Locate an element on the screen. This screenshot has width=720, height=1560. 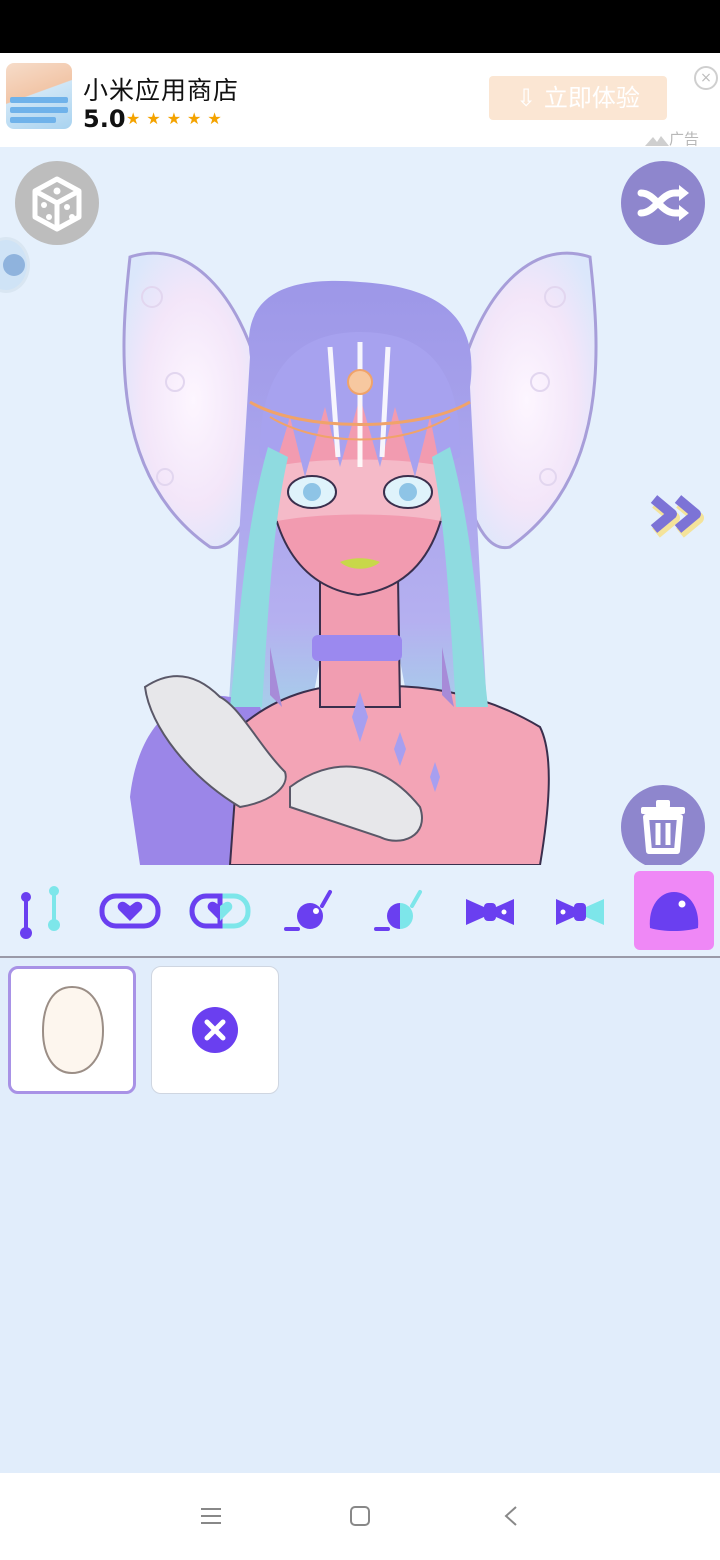
tool-body-shape is located at coordinates (40, 910).